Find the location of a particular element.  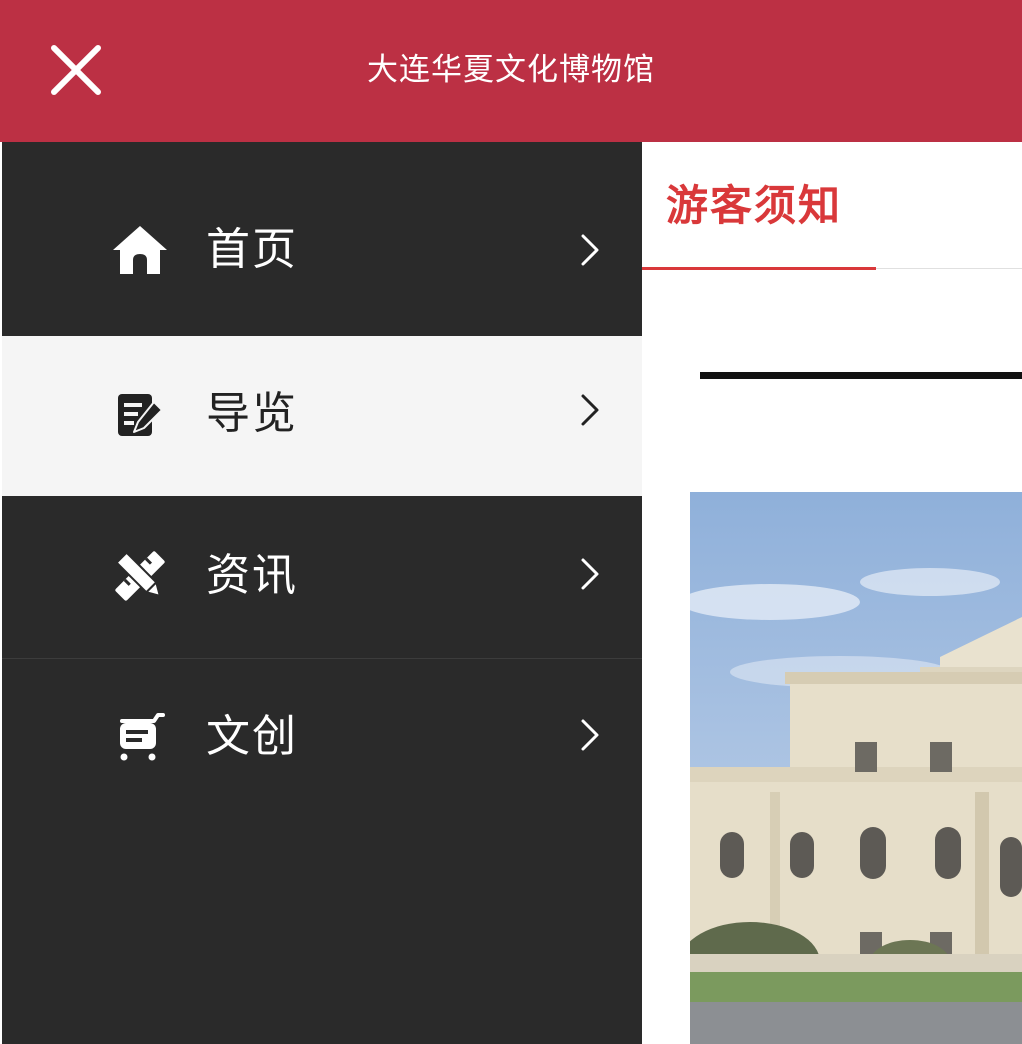

sidebar-item-home: 首页 is located at coordinates (322, 239).